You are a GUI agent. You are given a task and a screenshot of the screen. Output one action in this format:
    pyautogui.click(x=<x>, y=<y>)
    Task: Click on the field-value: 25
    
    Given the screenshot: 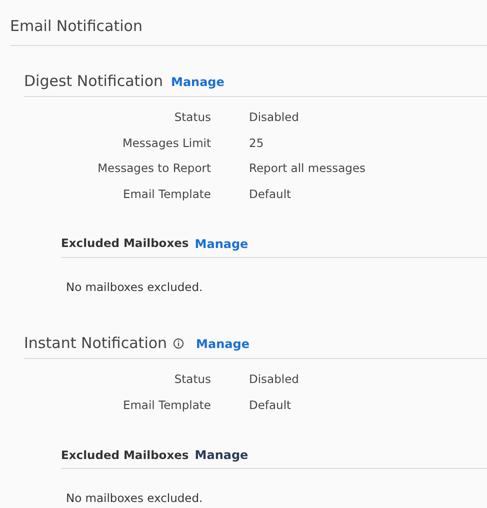 What is the action you would take?
    pyautogui.click(x=256, y=143)
    